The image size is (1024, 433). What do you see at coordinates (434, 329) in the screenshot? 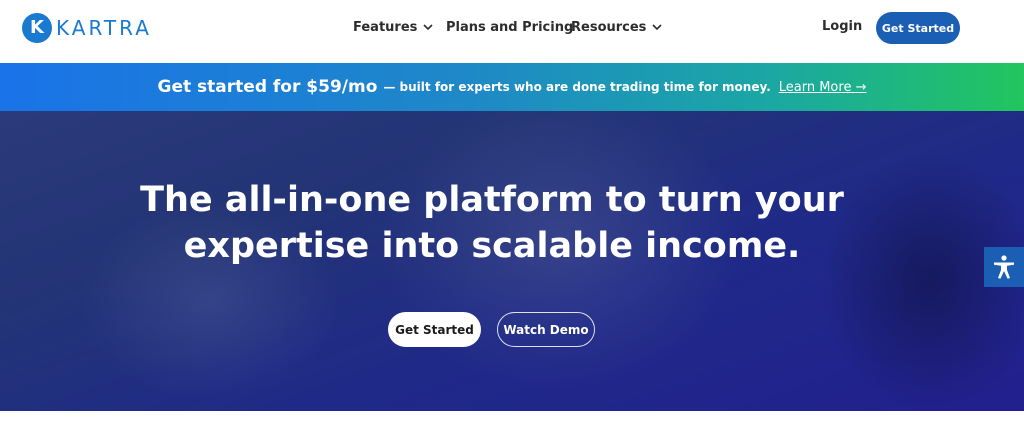
I see `hero-get-started-button: Get Started` at bounding box center [434, 329].